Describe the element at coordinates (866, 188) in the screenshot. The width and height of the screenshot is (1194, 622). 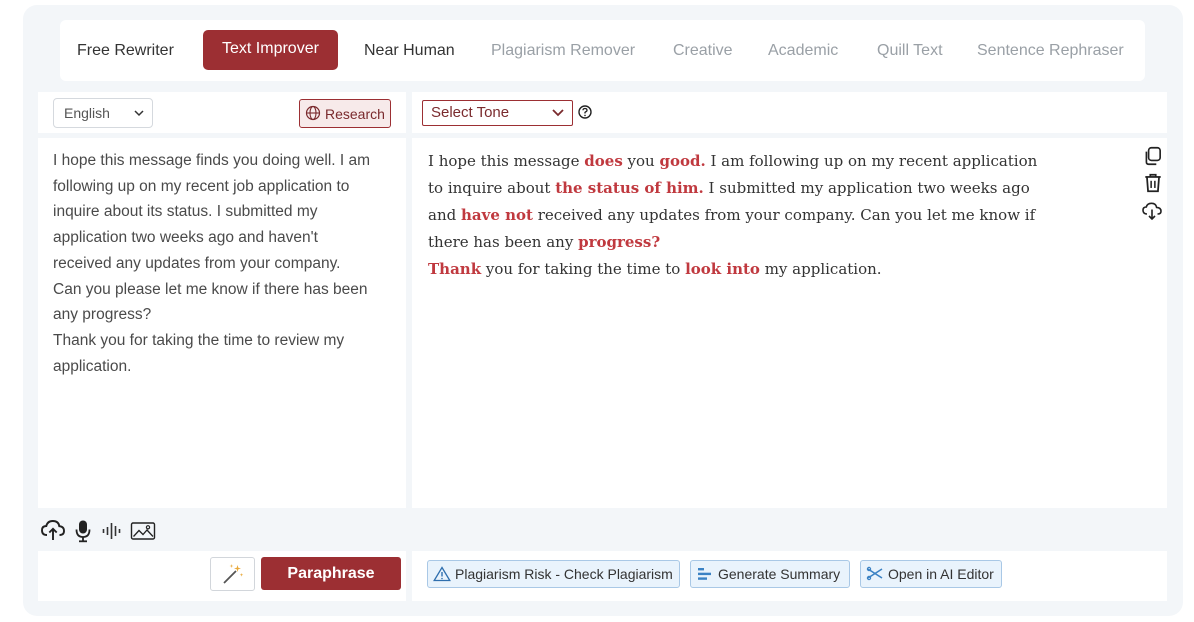
I see `output-phrase: I submitted my application two weeks ago` at that location.